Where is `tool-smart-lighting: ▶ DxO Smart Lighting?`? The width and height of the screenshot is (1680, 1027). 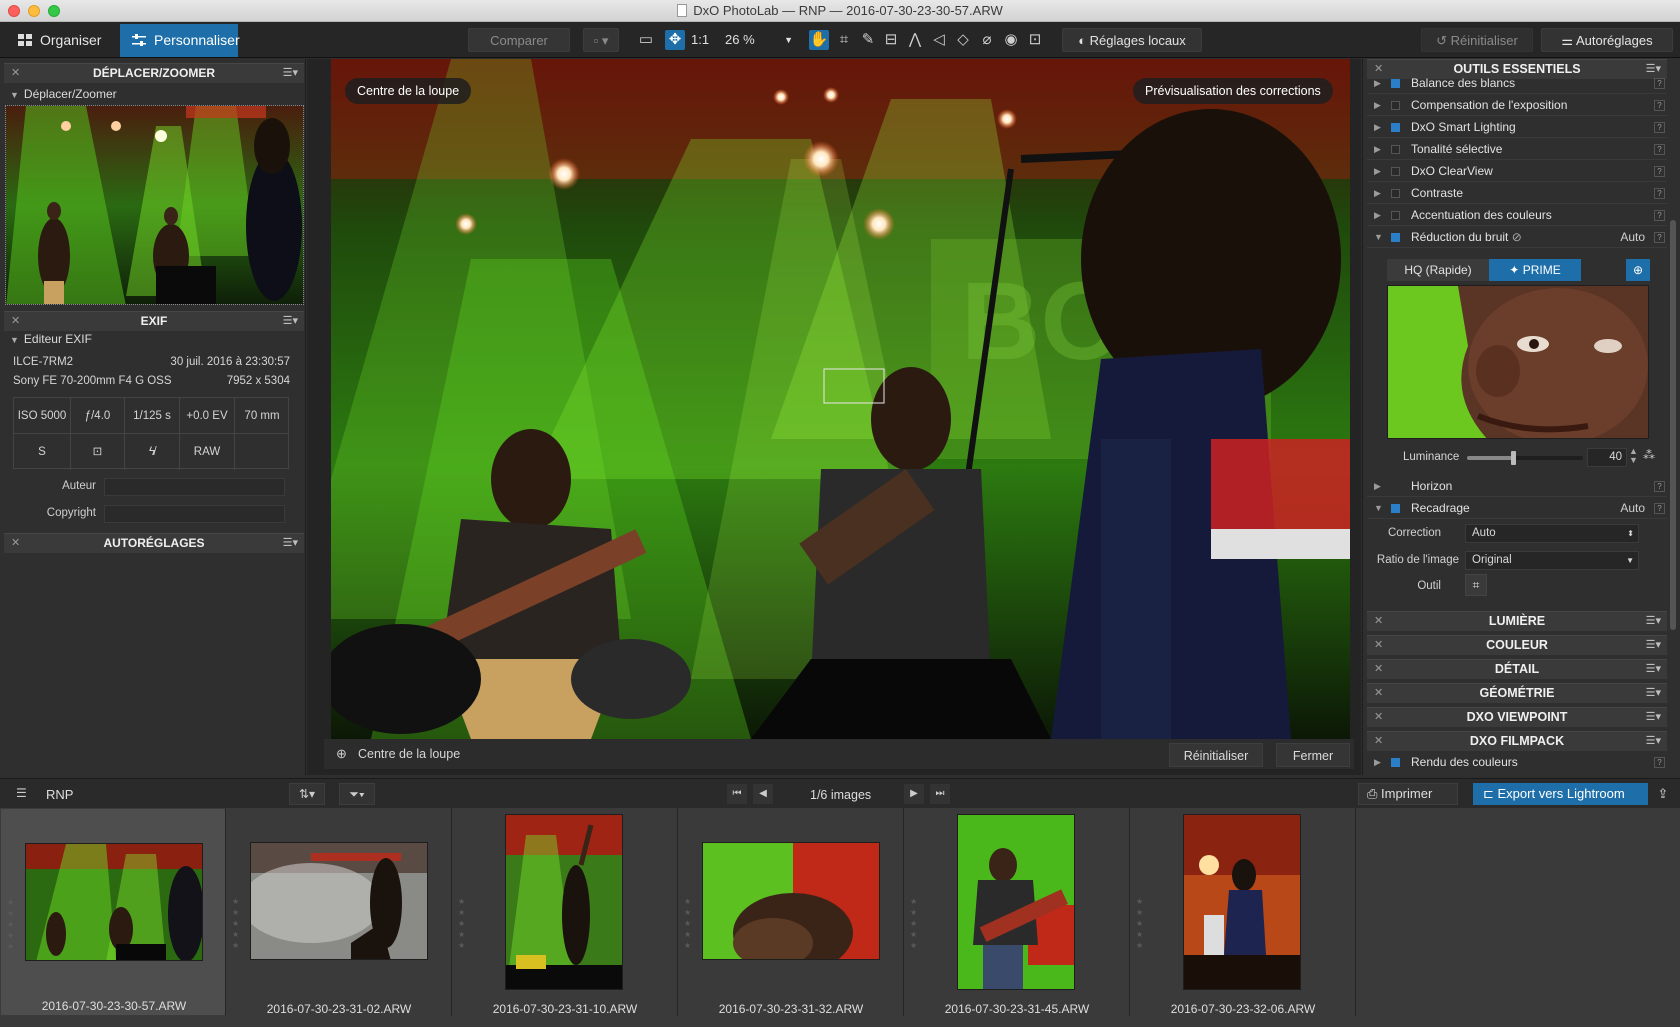
tool-smart-lighting: ▶ DxO Smart Lighting? is located at coordinates (1517, 127).